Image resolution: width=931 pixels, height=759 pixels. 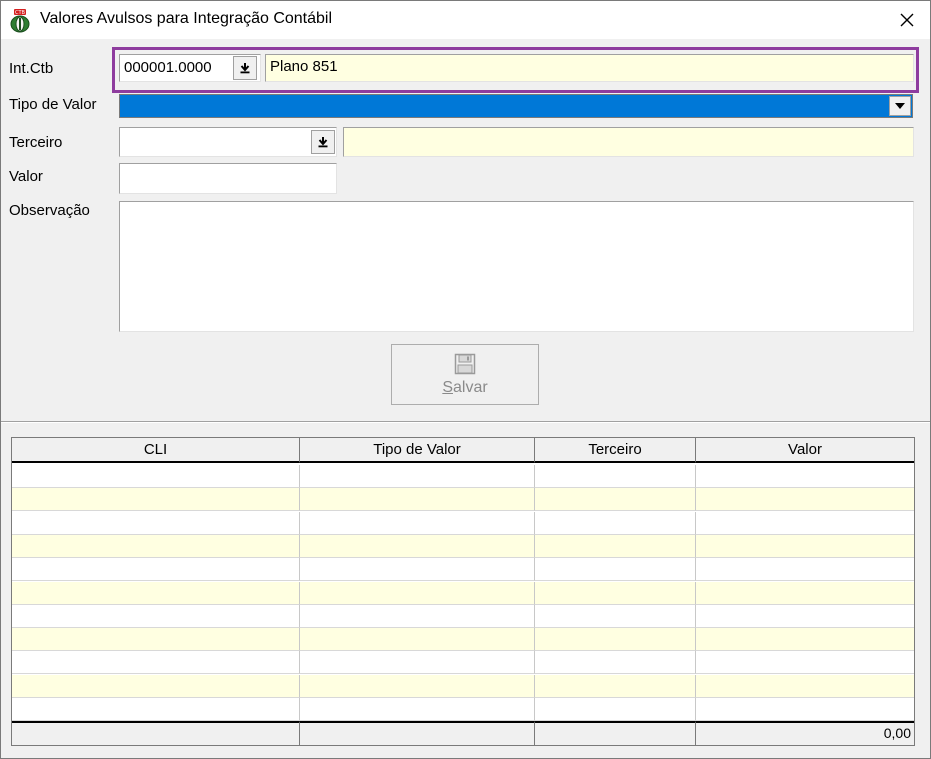 What do you see at coordinates (516, 266) in the screenshot?
I see `observacao-textarea` at bounding box center [516, 266].